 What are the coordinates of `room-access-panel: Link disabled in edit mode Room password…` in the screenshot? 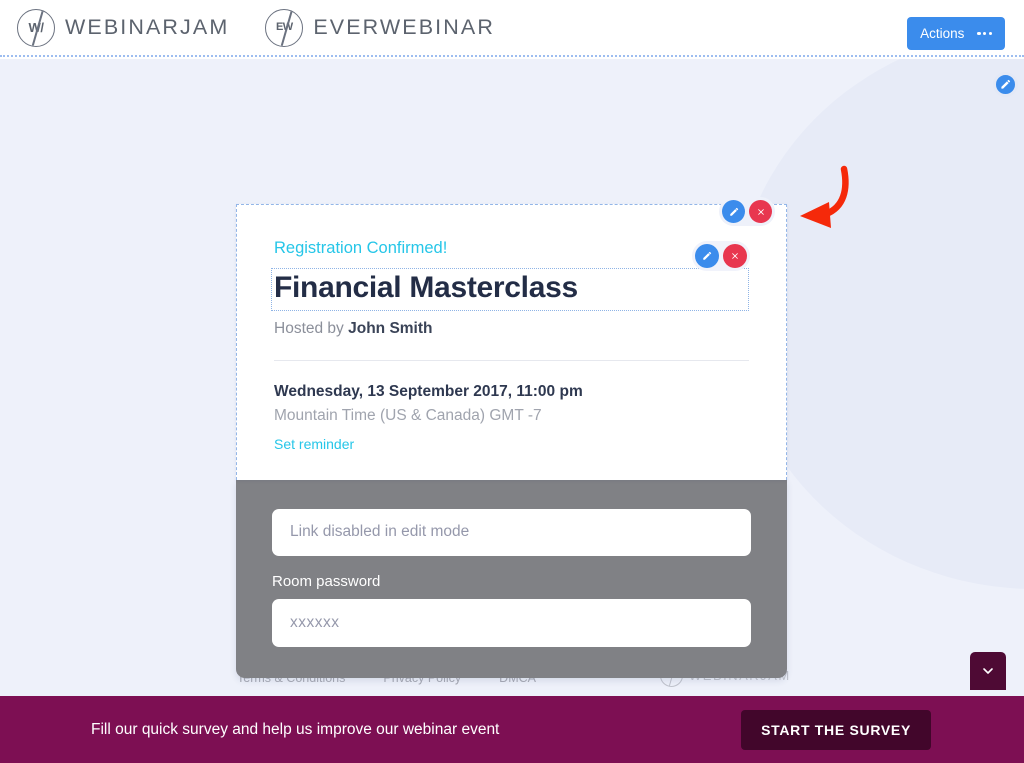 It's located at (511, 578).